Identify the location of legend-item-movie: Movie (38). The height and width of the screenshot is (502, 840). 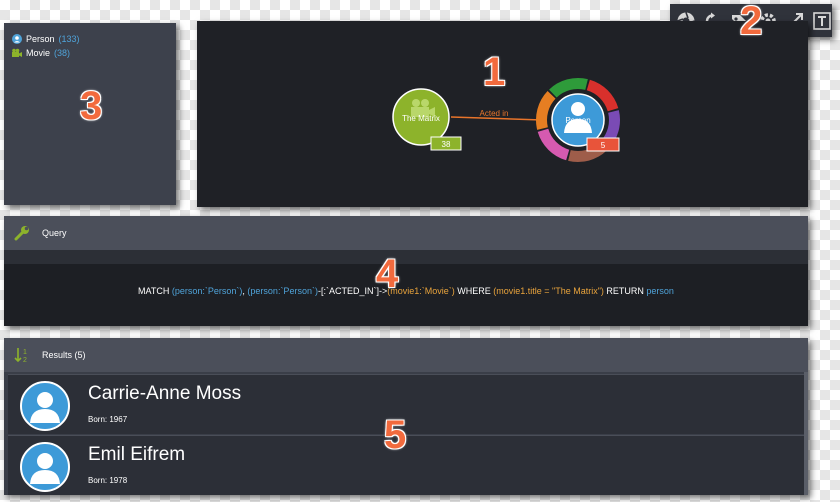
(41, 53).